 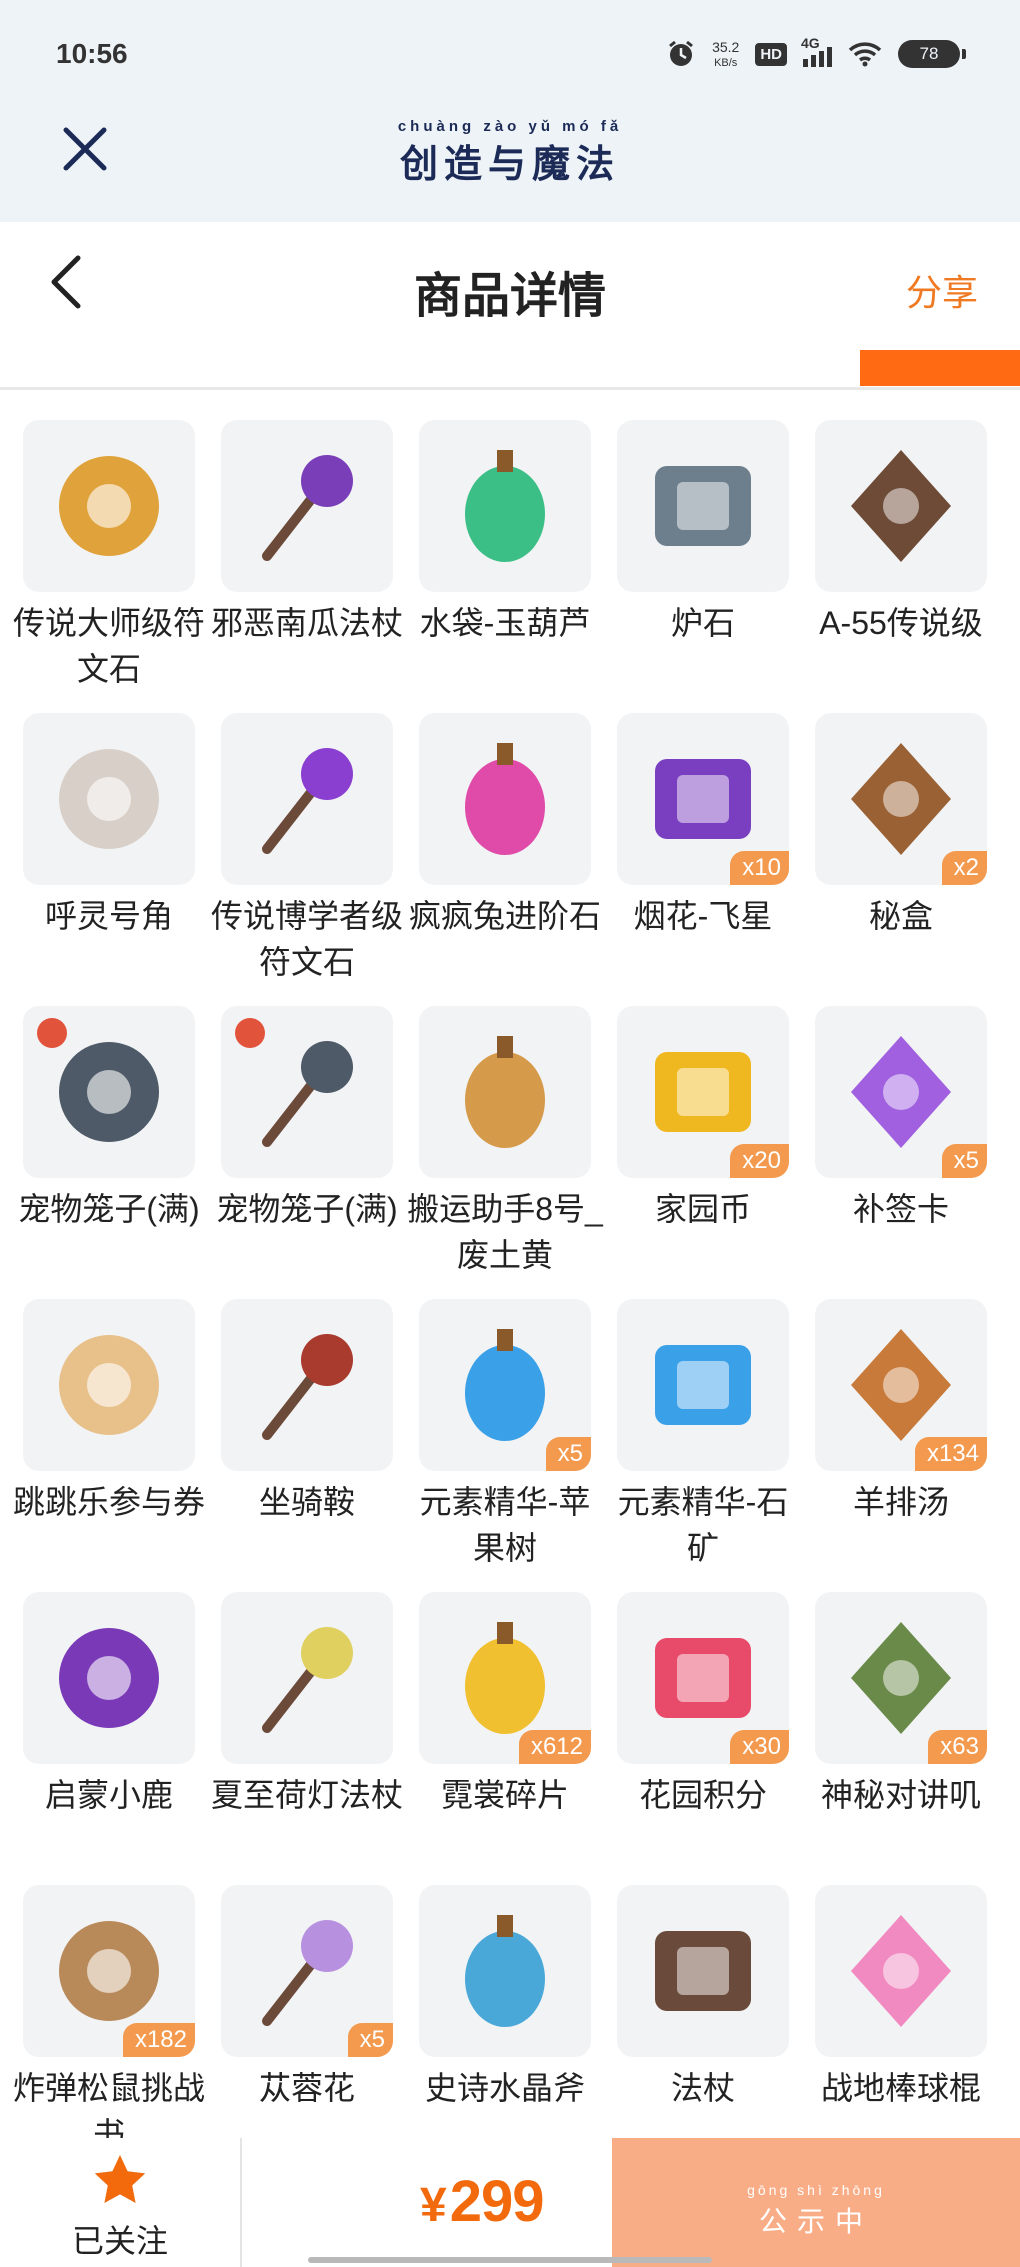 I want to click on baseball-bat-icon, so click(x=901, y=1971).